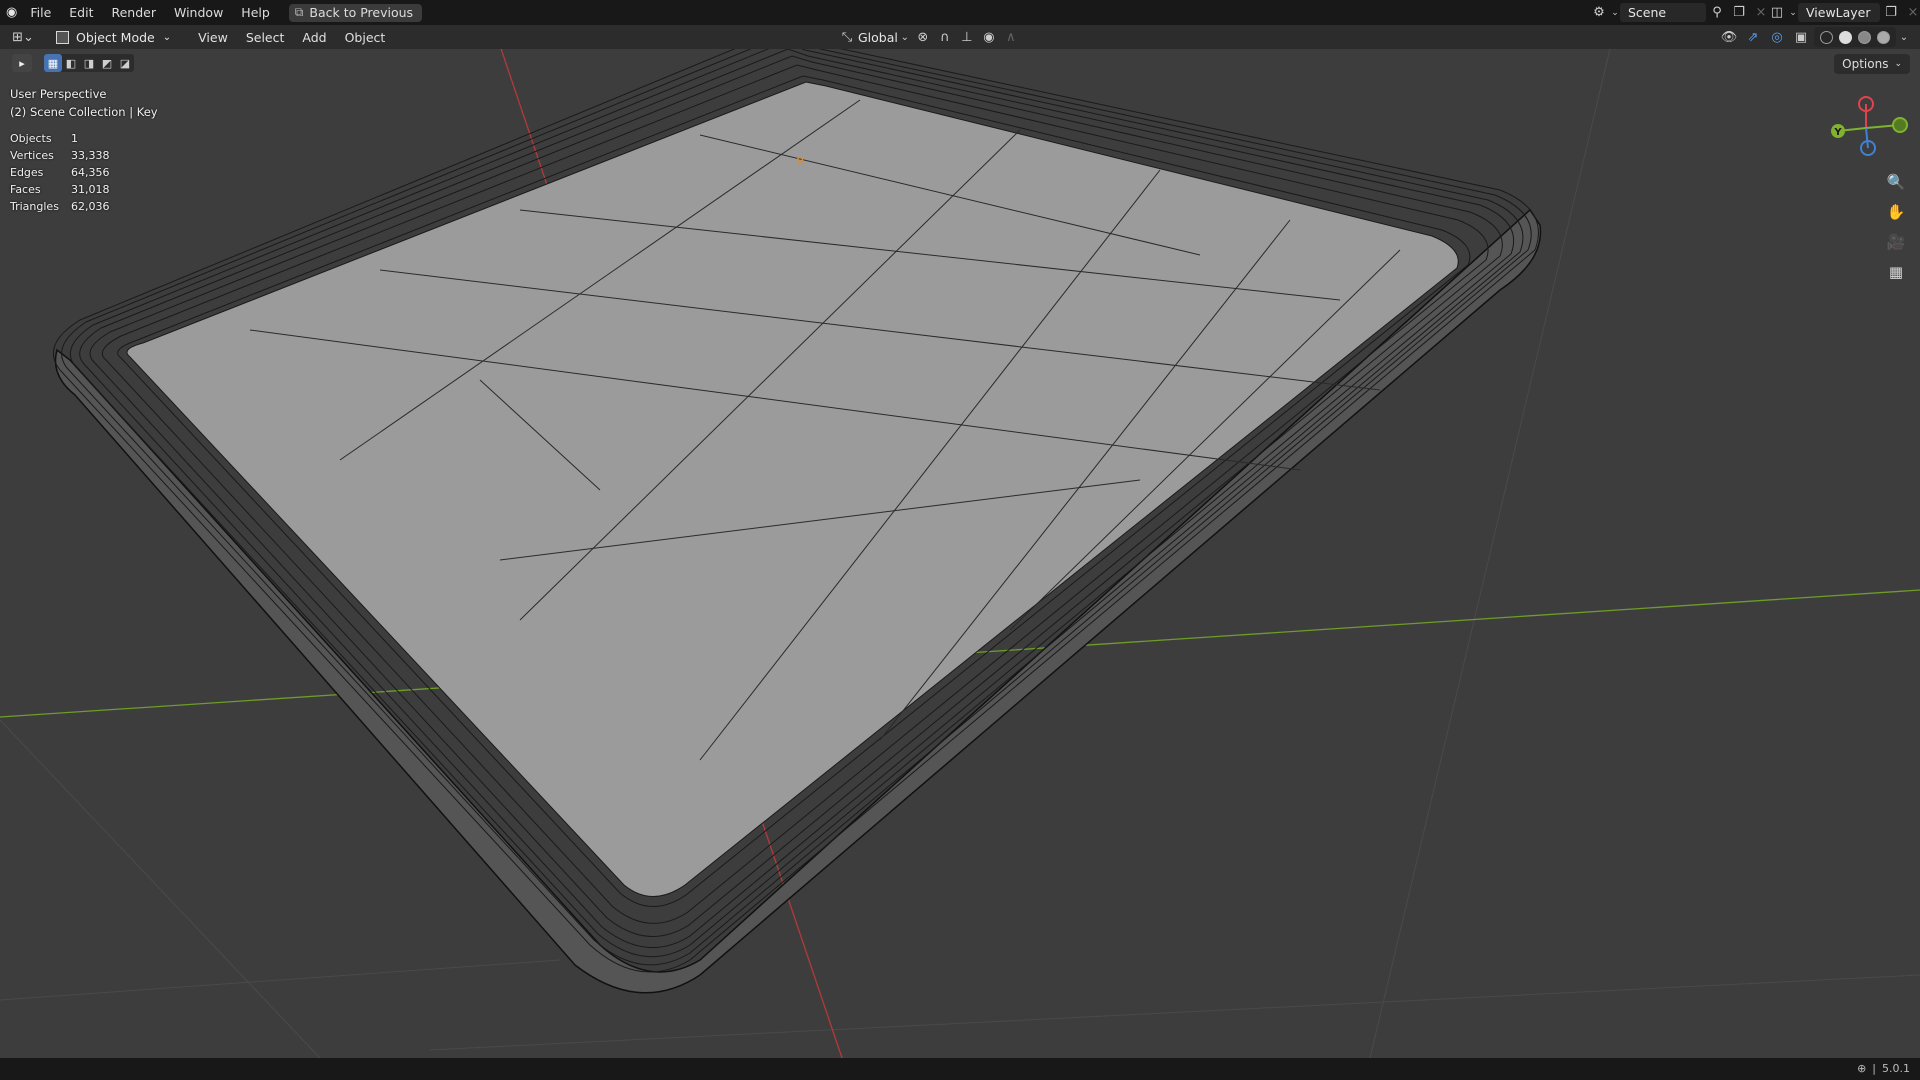 The height and width of the screenshot is (1080, 1920). Describe the element at coordinates (1911, 12) in the screenshot. I see `close-view-layer-icon: ×` at that location.